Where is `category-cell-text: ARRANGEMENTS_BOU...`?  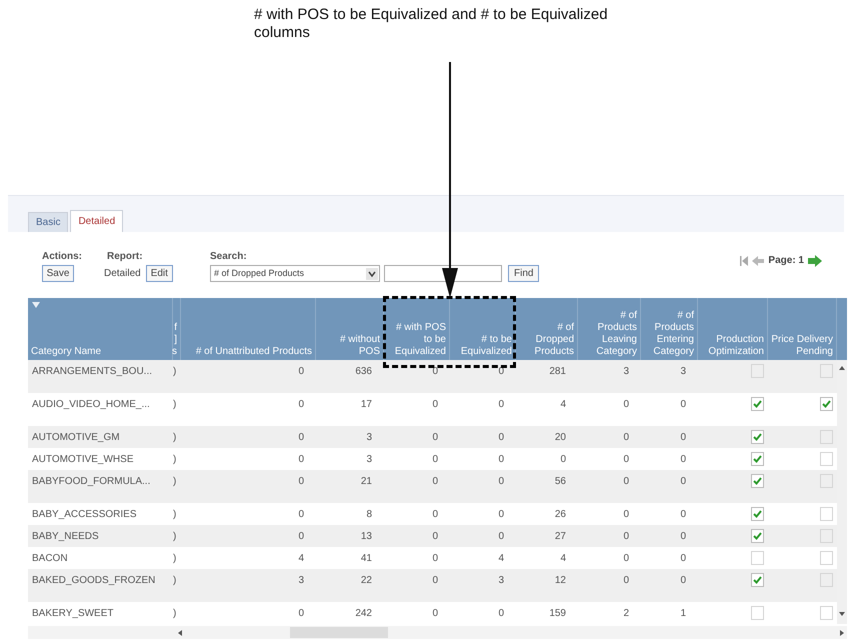
category-cell-text: ARRANGEMENTS_BOU... is located at coordinates (92, 372).